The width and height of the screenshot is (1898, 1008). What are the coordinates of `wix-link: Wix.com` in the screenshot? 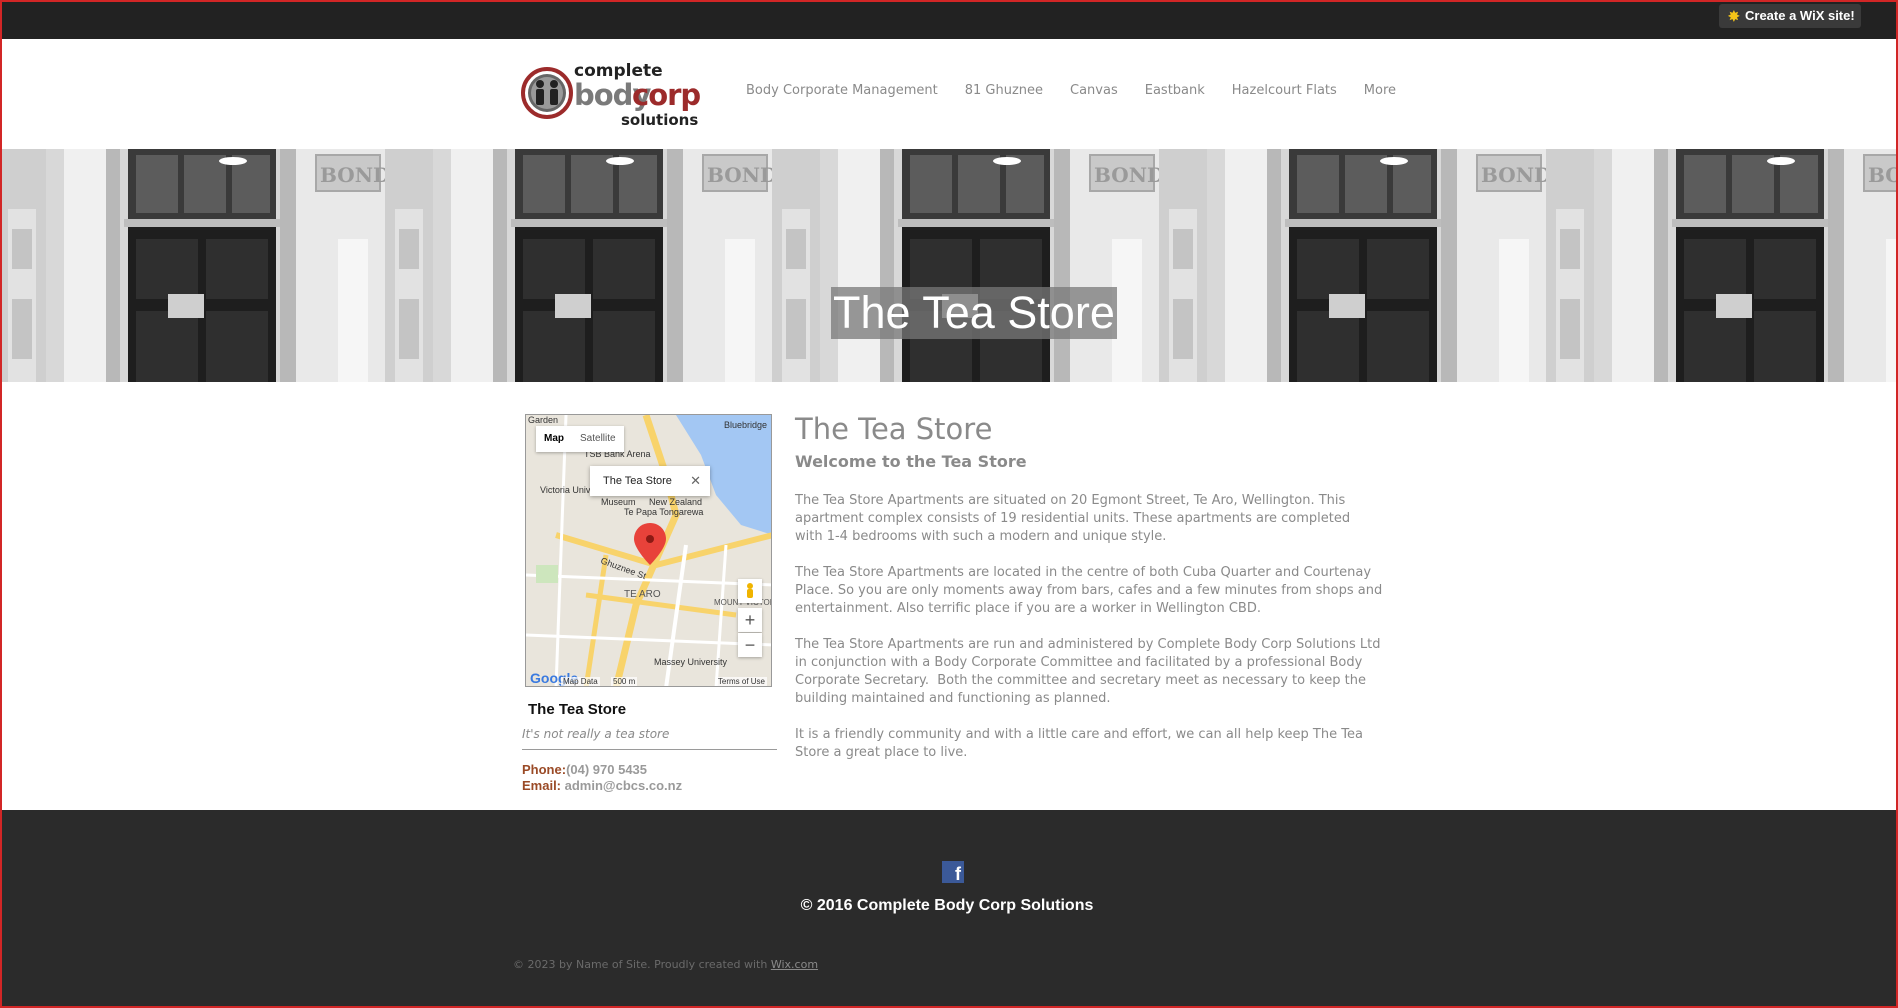 It's located at (794, 964).